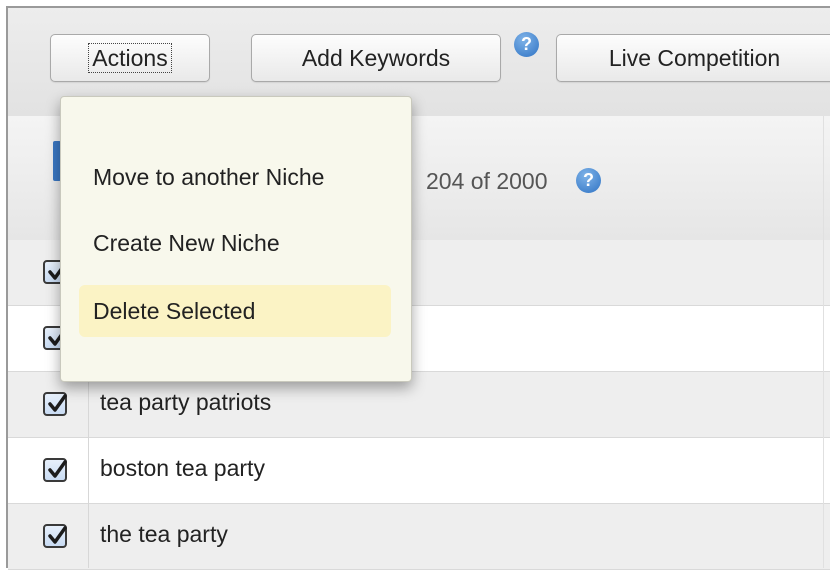  Describe the element at coordinates (235, 311) in the screenshot. I see `menu-item-delete-selected: Delete Selected` at that location.